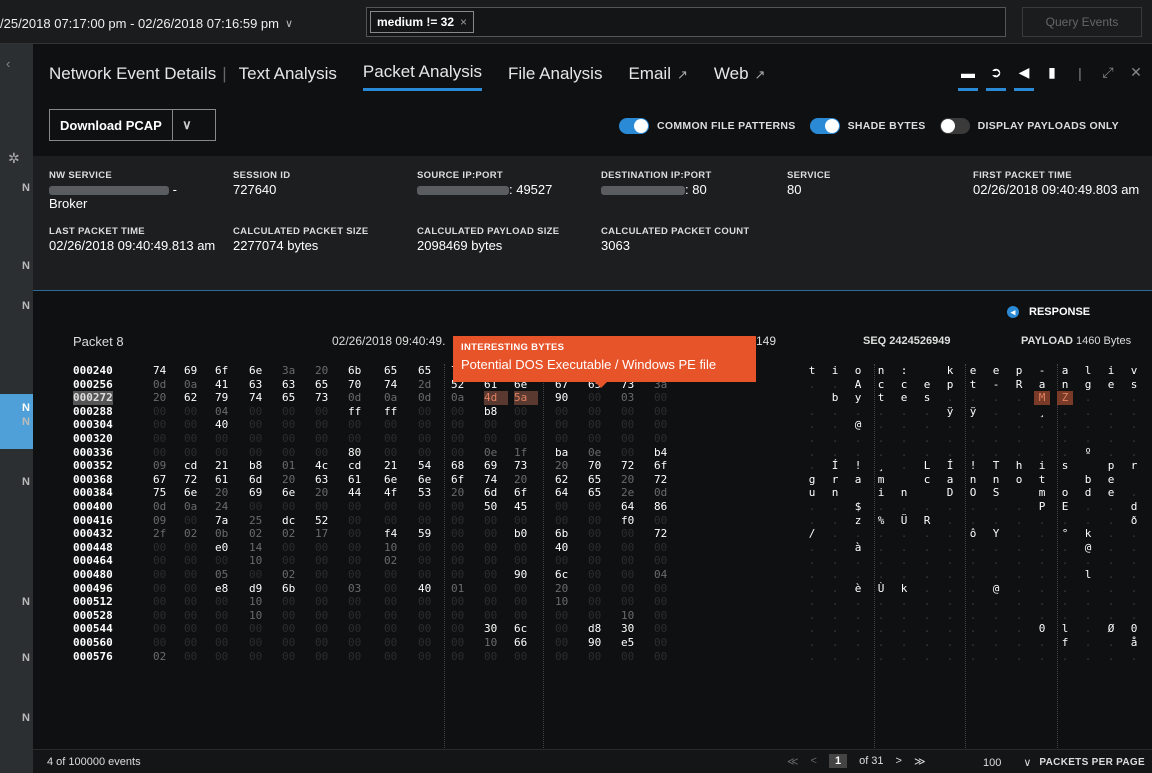 Image resolution: width=1152 pixels, height=773 pixels. I want to click on close-icon: ✕, so click(1136, 72).